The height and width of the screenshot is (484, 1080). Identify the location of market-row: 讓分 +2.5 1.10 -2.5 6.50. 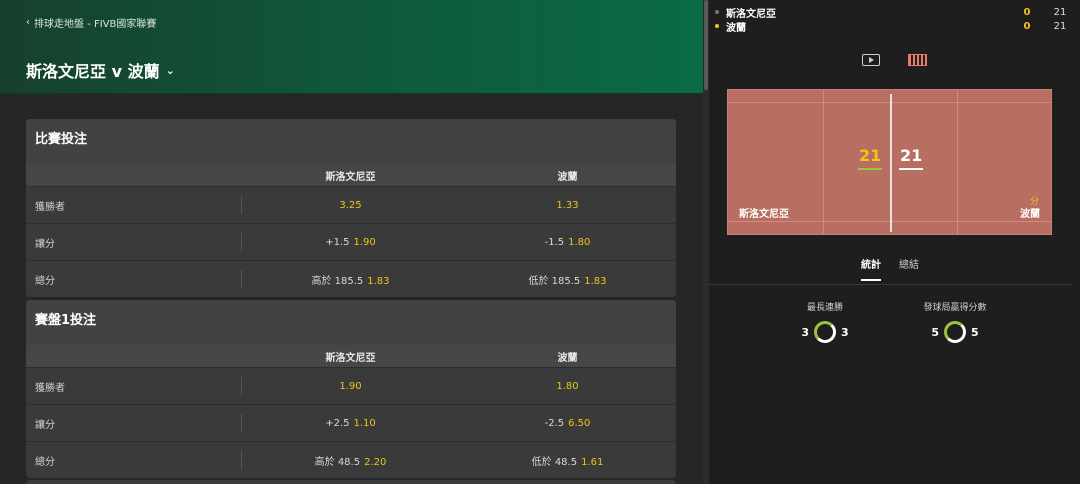
(351, 422).